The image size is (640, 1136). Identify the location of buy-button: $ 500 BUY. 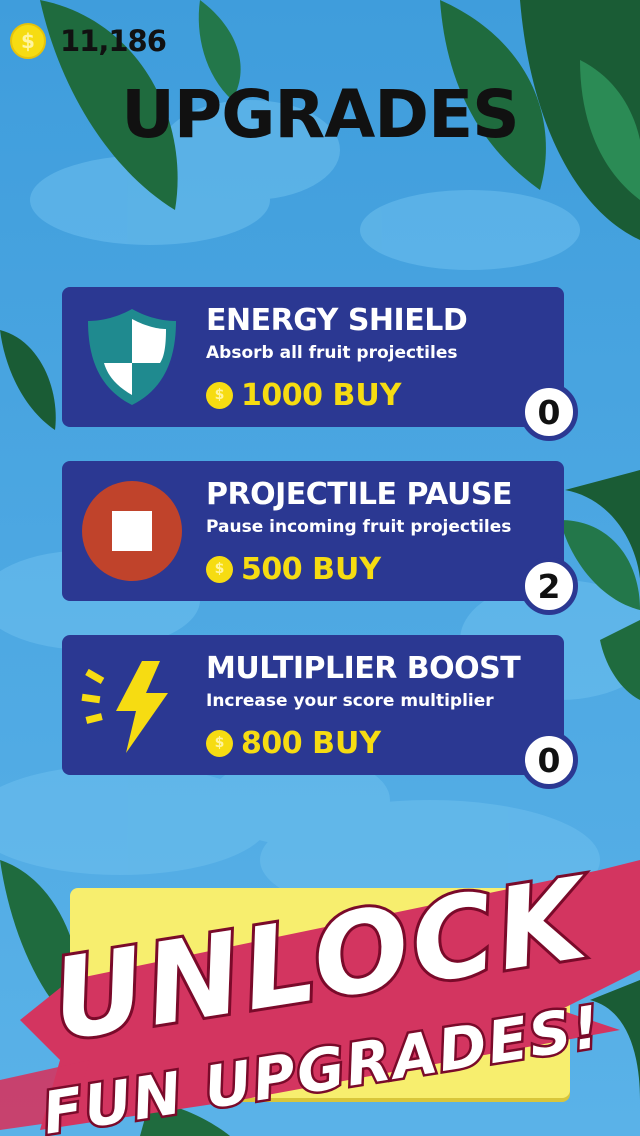
(293, 569).